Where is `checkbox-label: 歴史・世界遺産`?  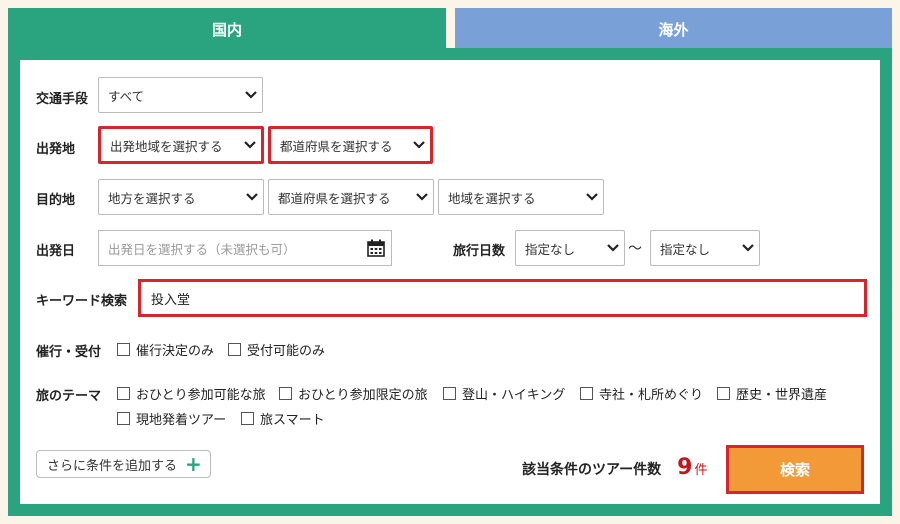 checkbox-label: 歴史・世界遺産 is located at coordinates (782, 395).